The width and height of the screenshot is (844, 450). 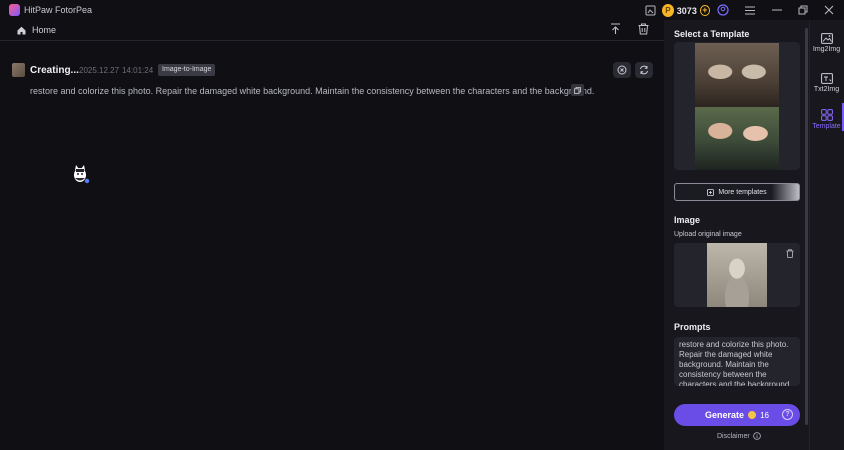 What do you see at coordinates (752, 415) in the screenshot?
I see `coin-icon` at bounding box center [752, 415].